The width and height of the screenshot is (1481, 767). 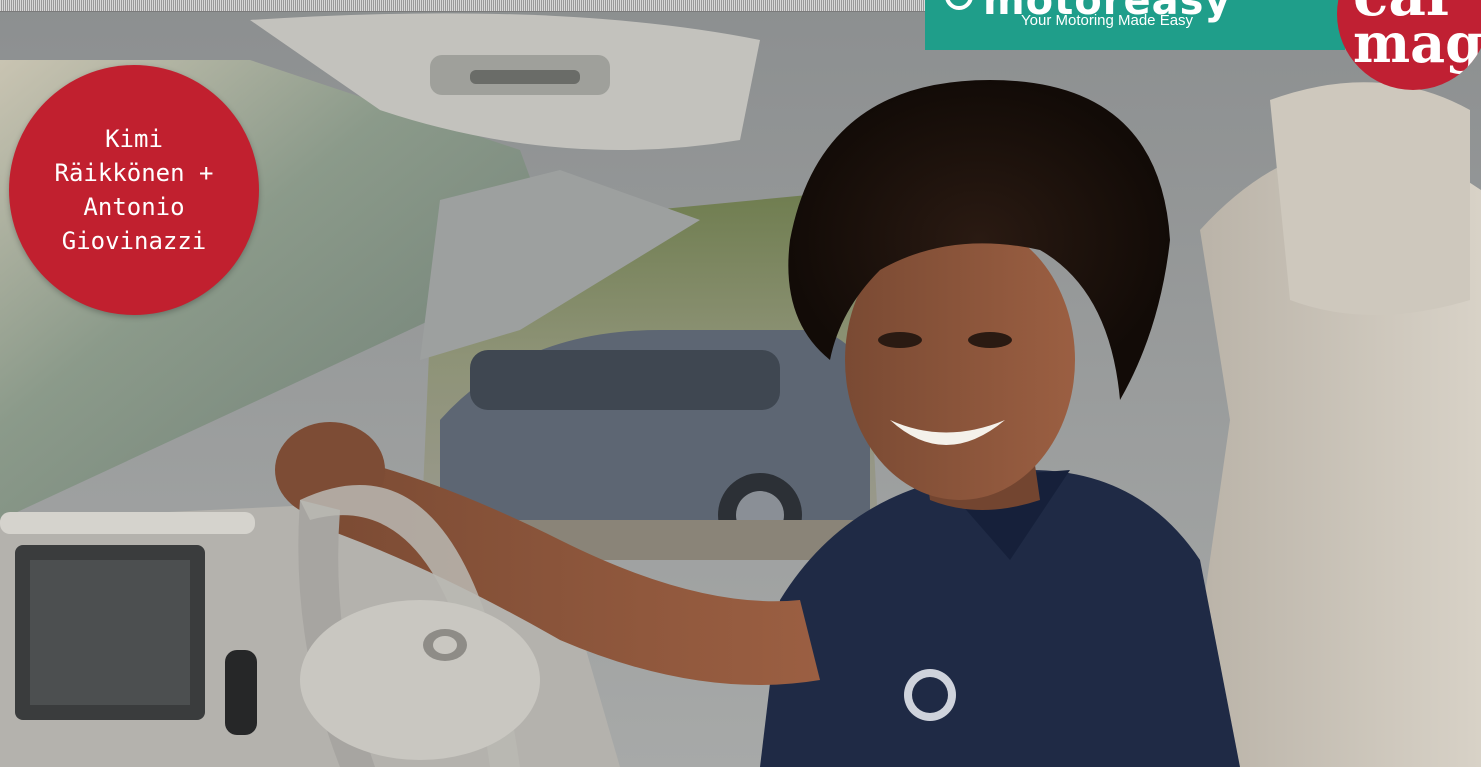 What do you see at coordinates (462, 6) in the screenshot?
I see `decorative-strip` at bounding box center [462, 6].